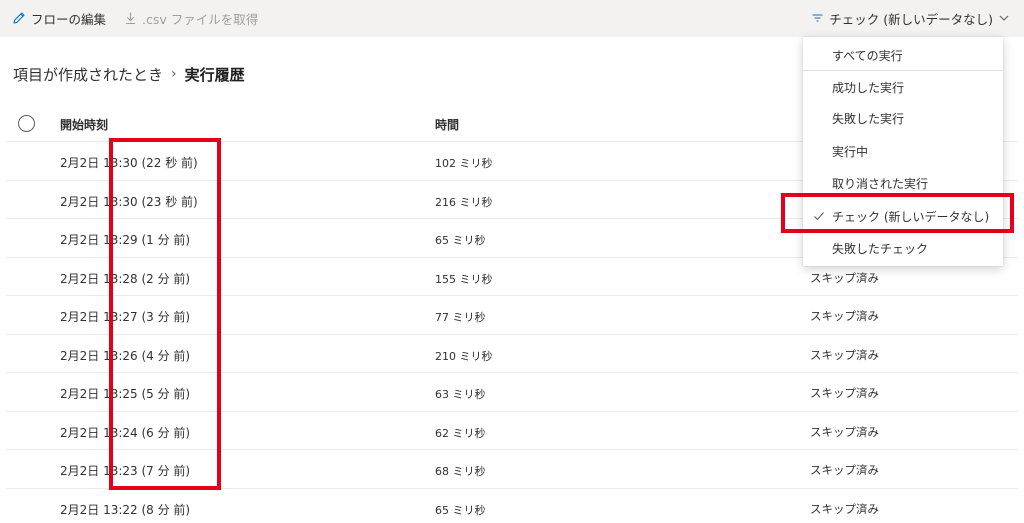 The image size is (1024, 523). Describe the element at coordinates (84, 124) in the screenshot. I see `column-header-start-time: 開始時刻` at that location.